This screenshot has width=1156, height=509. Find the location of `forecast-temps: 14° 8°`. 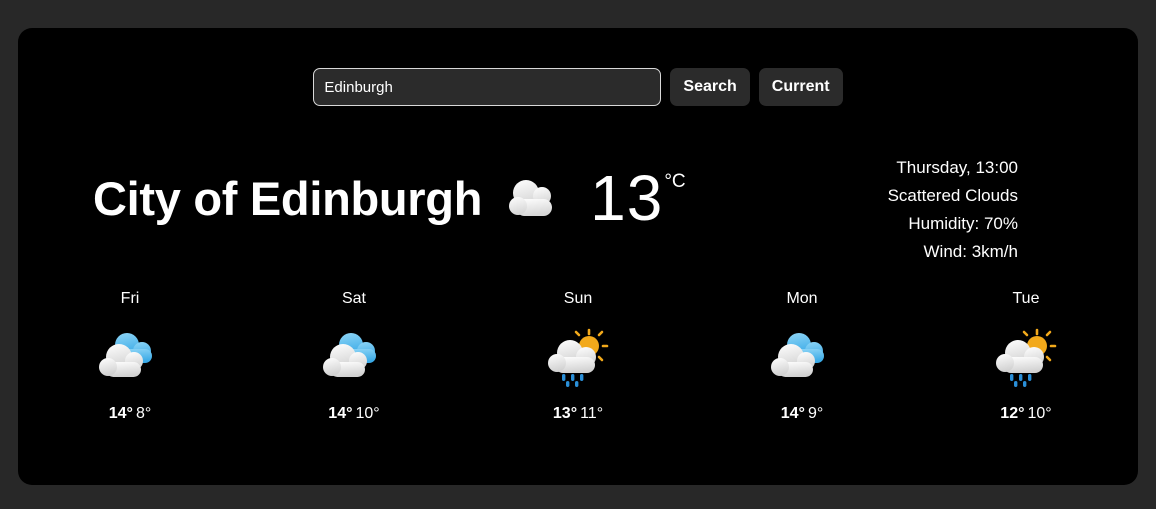

forecast-temps: 14° 8° is located at coordinates (130, 414).